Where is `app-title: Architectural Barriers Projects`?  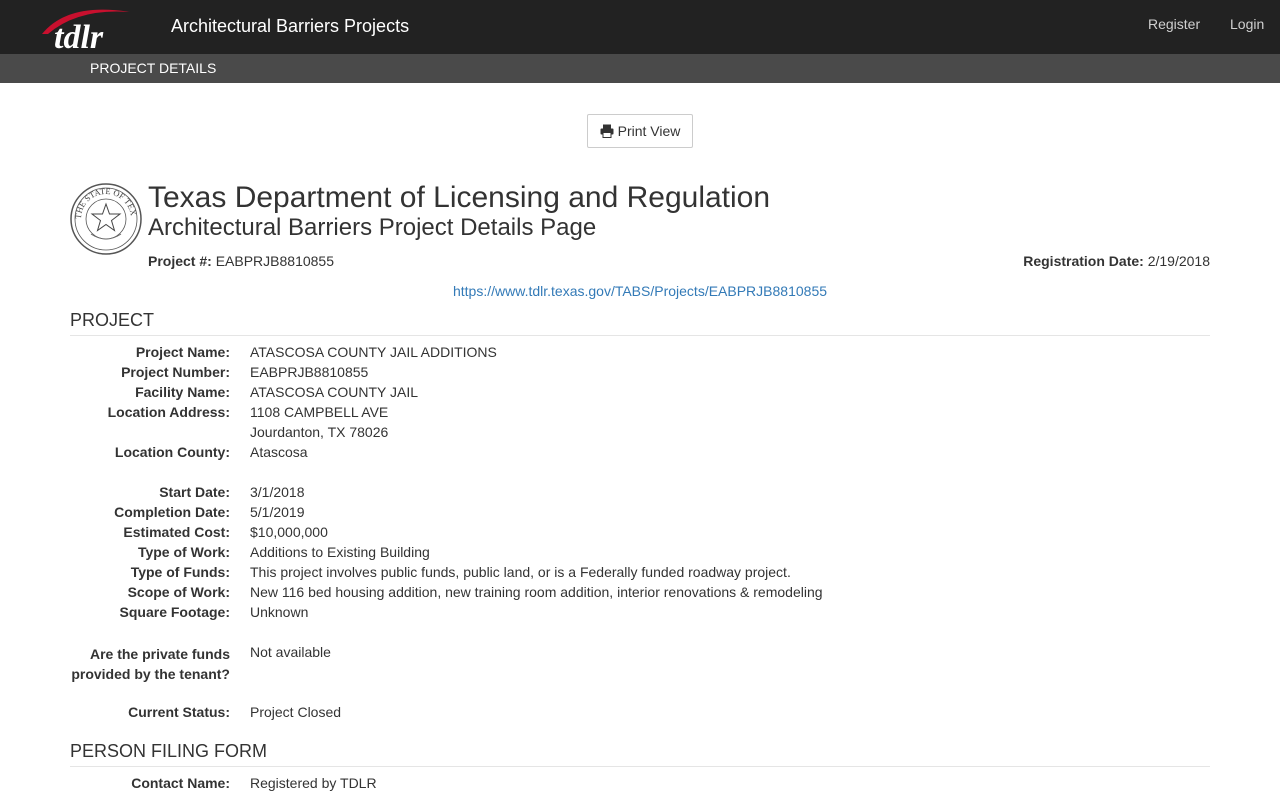 app-title: Architectural Barriers Projects is located at coordinates (290, 26).